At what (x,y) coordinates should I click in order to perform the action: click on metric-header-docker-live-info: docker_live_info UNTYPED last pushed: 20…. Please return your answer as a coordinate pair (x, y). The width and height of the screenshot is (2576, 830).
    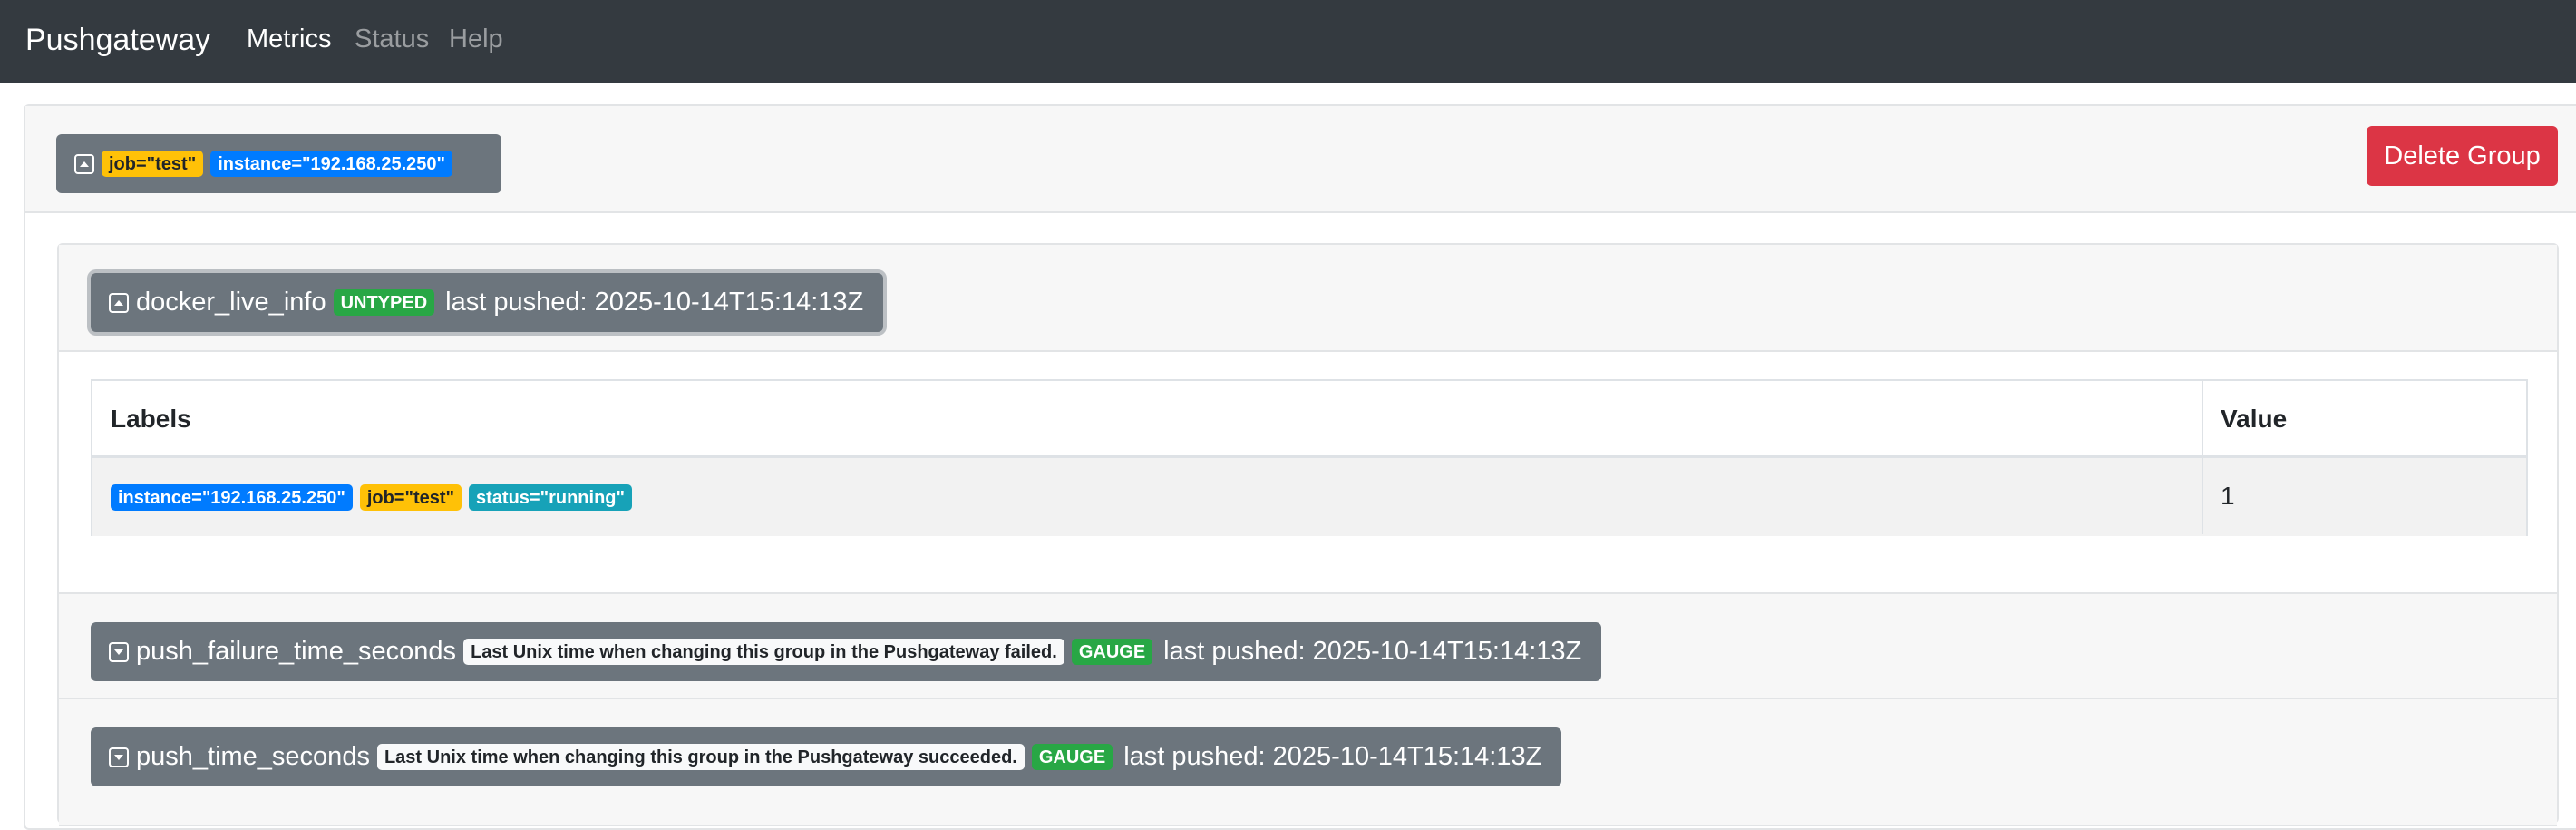
    Looking at the image, I should click on (1308, 298).